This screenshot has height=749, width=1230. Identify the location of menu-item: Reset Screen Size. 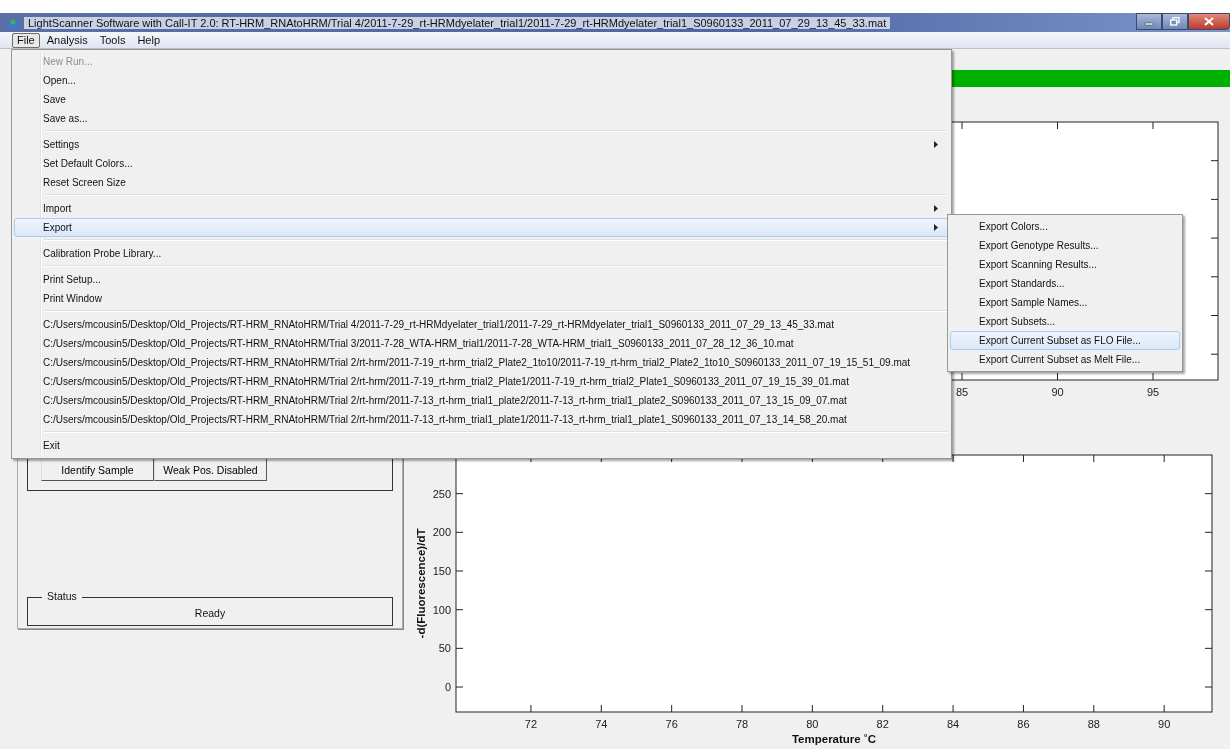
(481, 182).